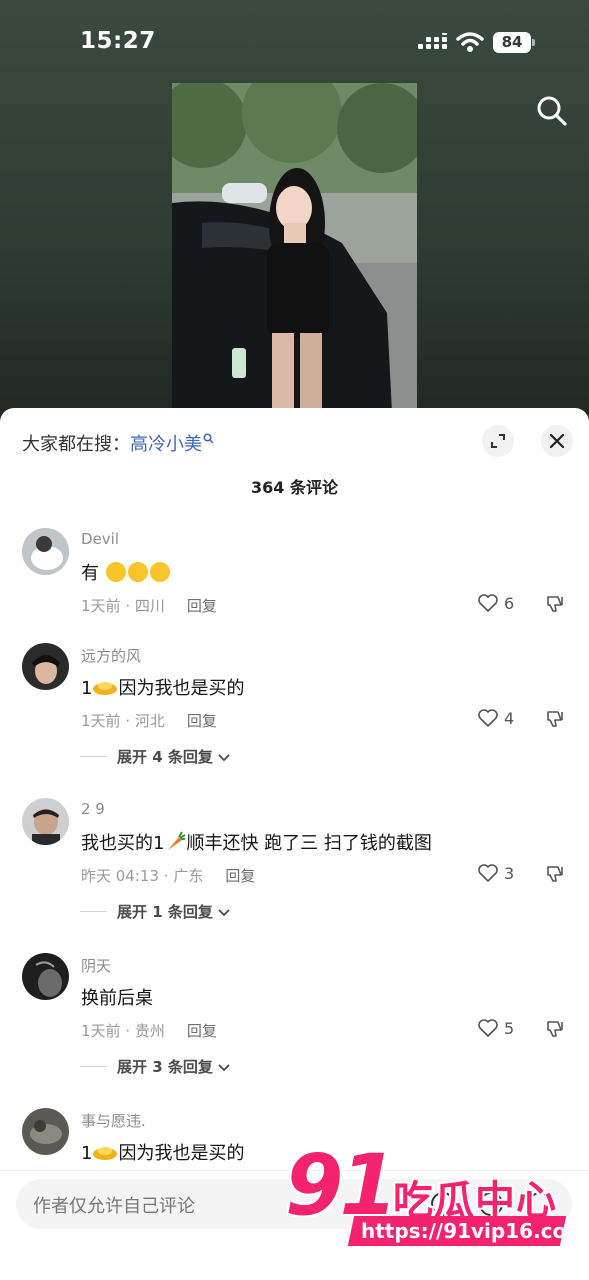 This screenshot has height=1280, width=589. What do you see at coordinates (118, 41) in the screenshot?
I see `status-time: 15:27` at bounding box center [118, 41].